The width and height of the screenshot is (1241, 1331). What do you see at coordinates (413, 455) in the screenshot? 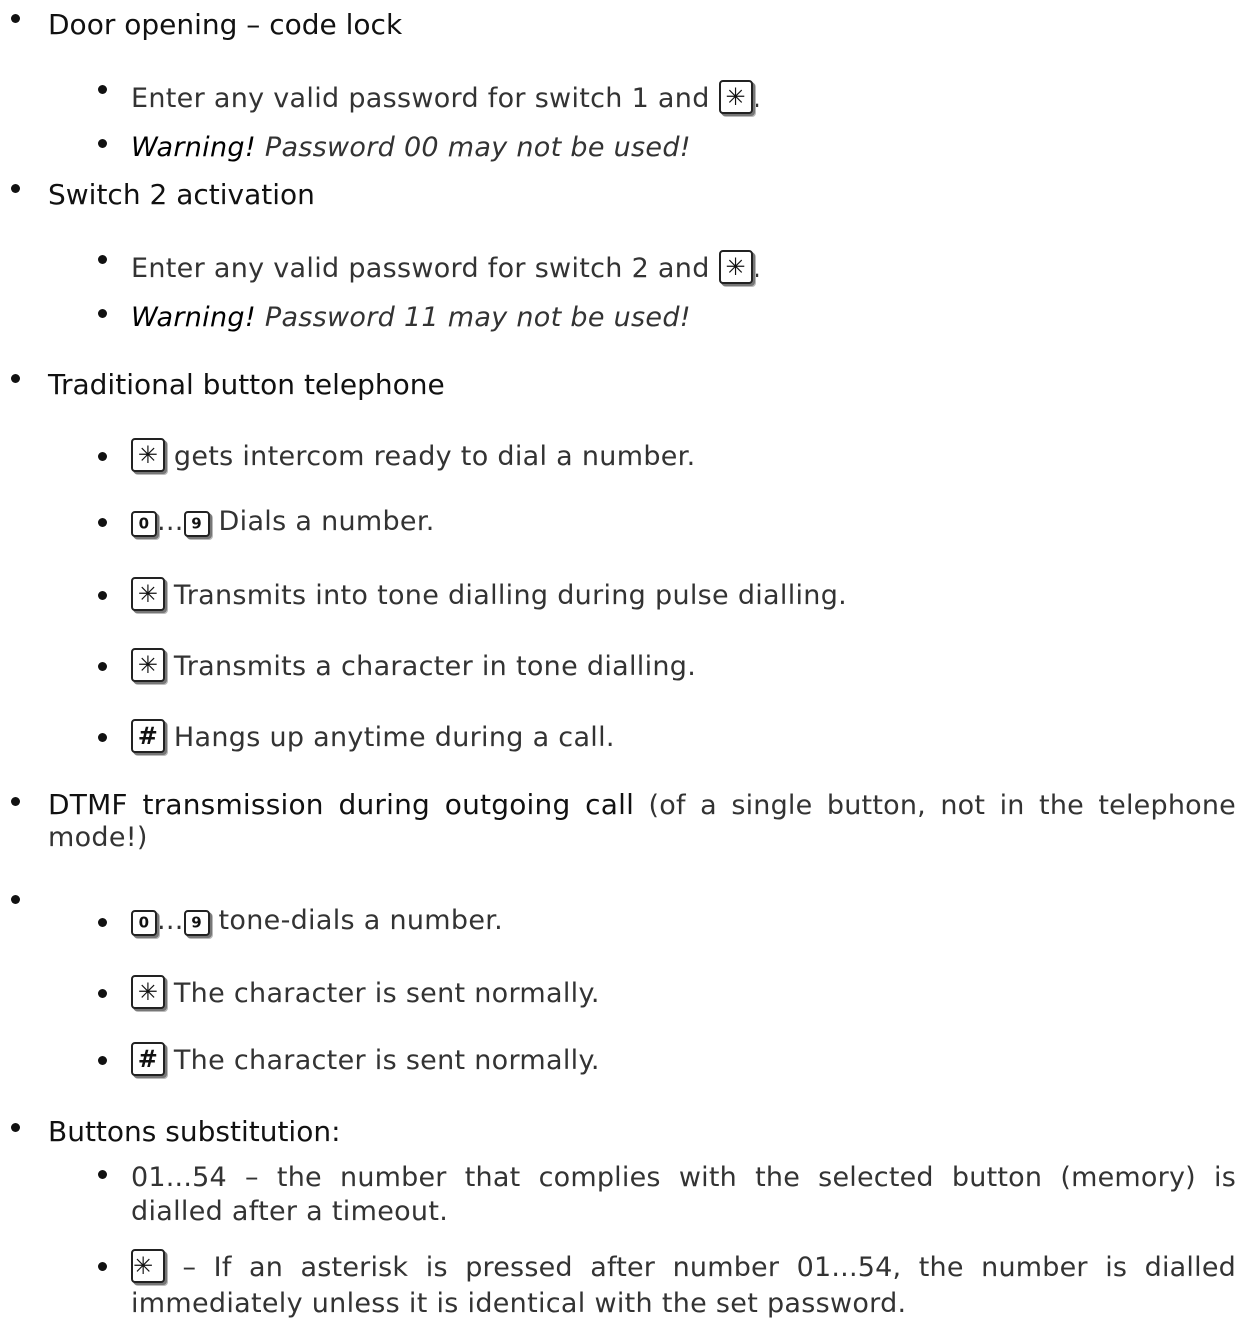
I see `list-item: ✳ gets intercom ready to dial a number.` at bounding box center [413, 455].